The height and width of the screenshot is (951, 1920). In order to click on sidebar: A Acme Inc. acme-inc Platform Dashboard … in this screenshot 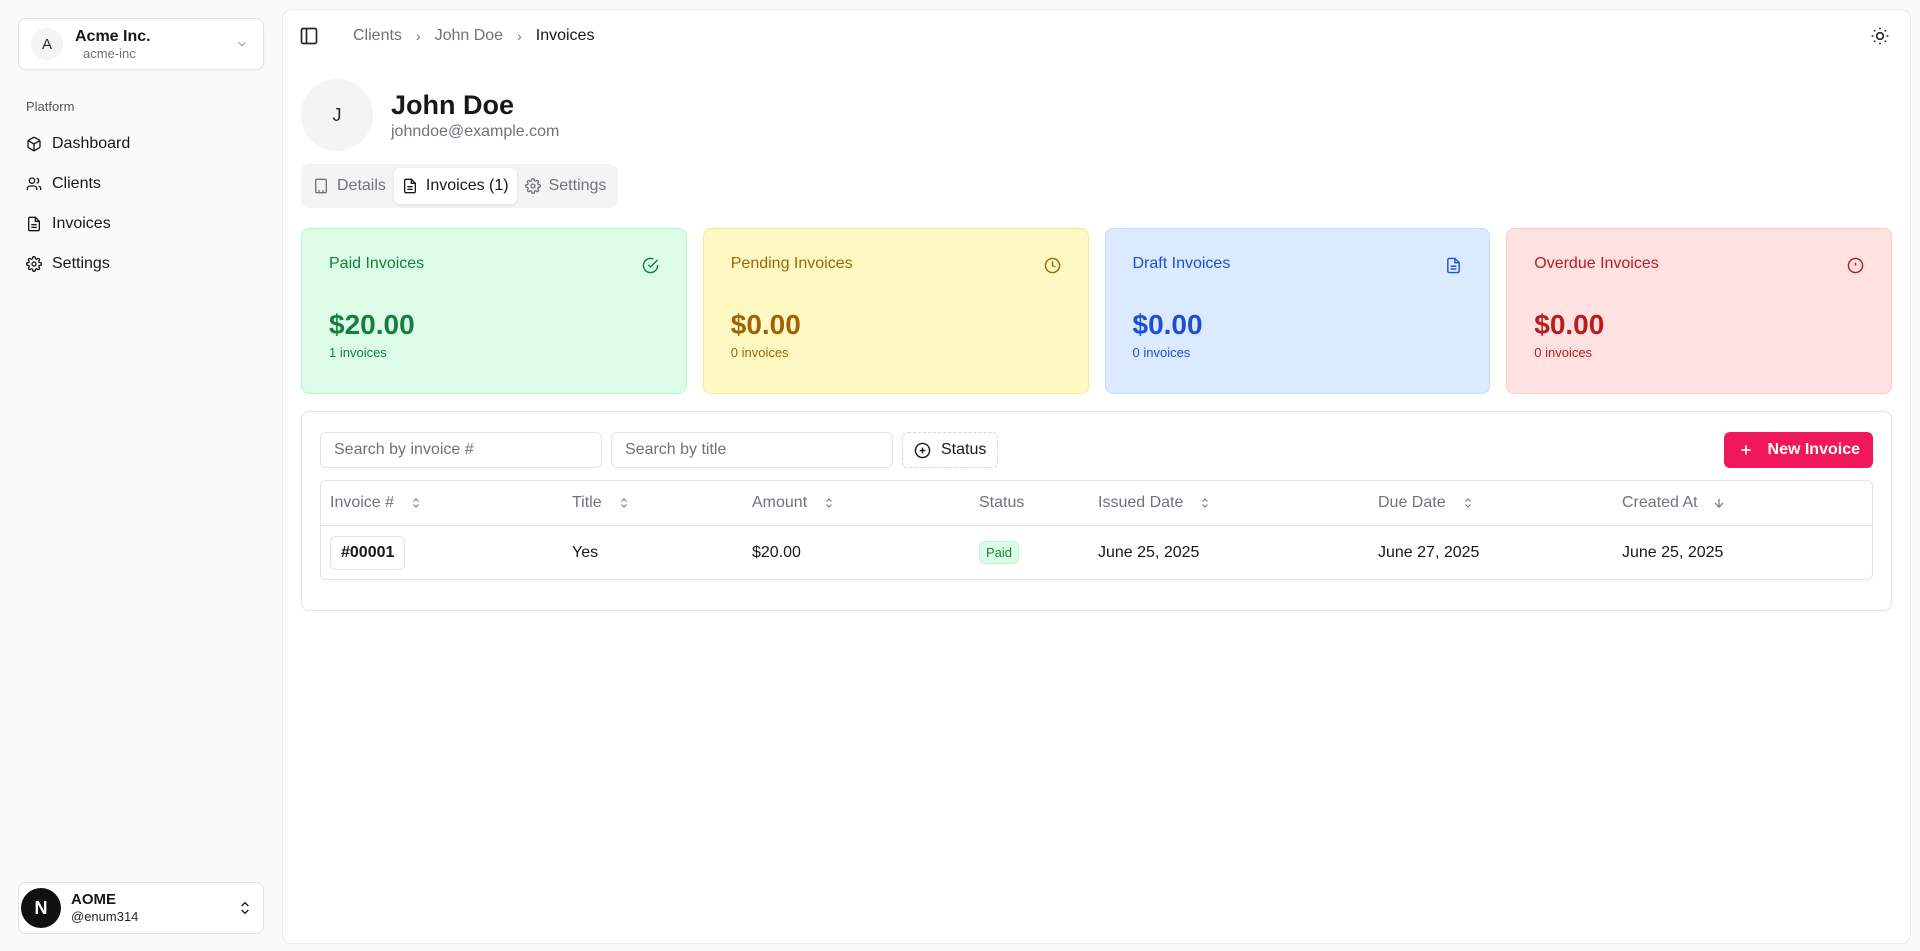, I will do `click(141, 475)`.